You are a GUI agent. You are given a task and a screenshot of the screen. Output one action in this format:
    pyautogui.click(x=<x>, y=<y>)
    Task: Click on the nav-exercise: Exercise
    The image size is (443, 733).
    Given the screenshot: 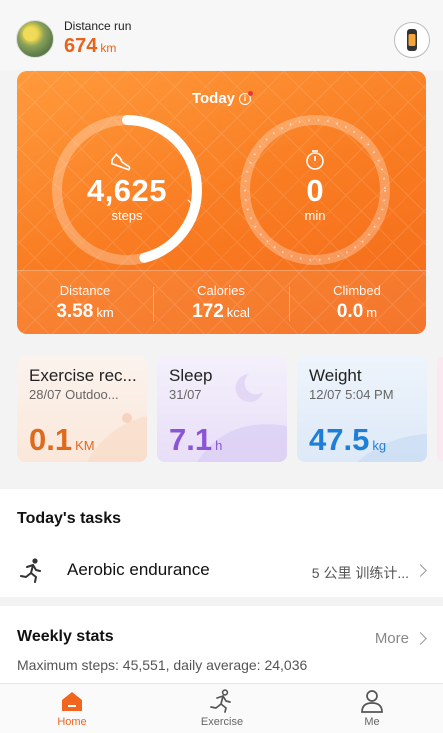 What is the action you would take?
    pyautogui.click(x=222, y=708)
    